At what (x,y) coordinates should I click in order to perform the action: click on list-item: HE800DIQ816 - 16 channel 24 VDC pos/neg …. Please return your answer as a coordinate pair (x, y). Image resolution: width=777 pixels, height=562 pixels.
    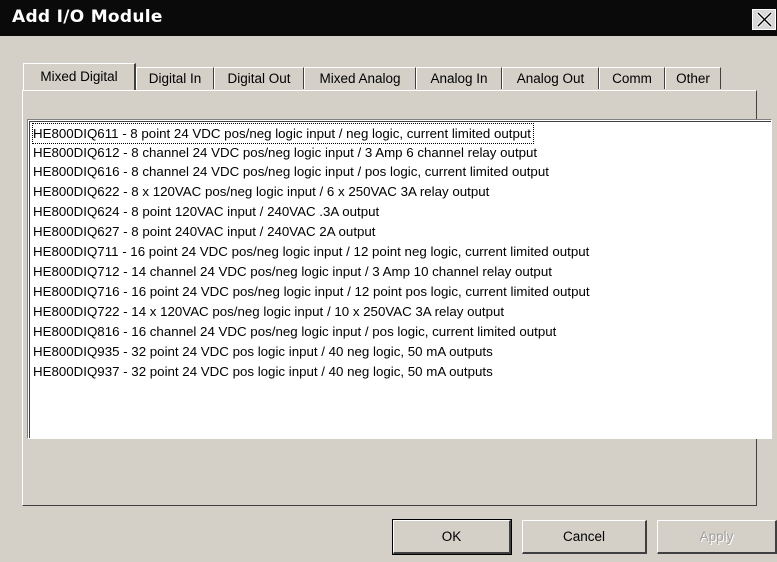
    Looking at the image, I should click on (295, 331).